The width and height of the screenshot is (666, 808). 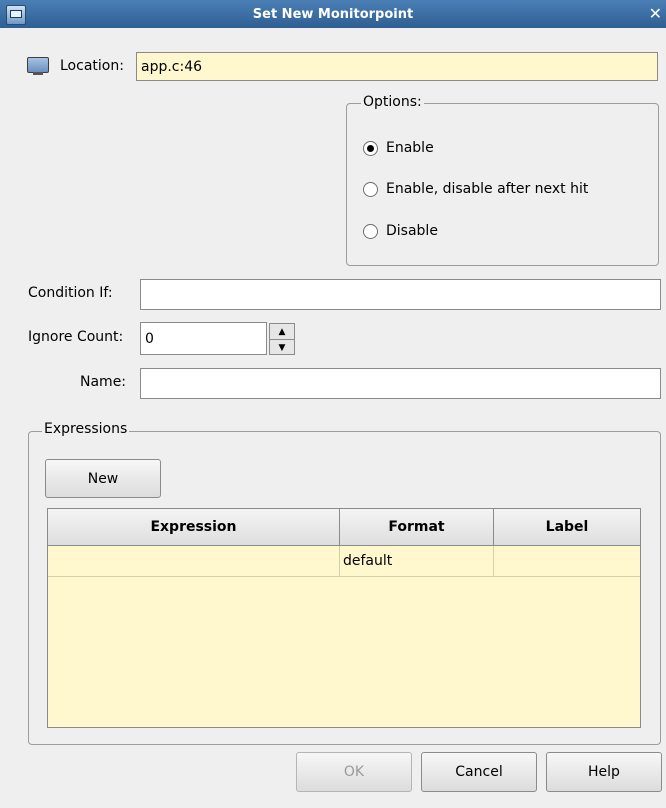 I want to click on radio-enable-label: Enable, so click(x=410, y=148).